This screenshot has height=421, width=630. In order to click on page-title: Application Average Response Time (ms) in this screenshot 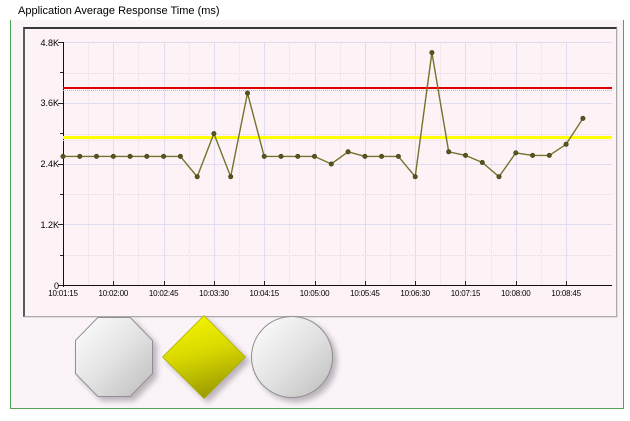, I will do `click(119, 11)`.